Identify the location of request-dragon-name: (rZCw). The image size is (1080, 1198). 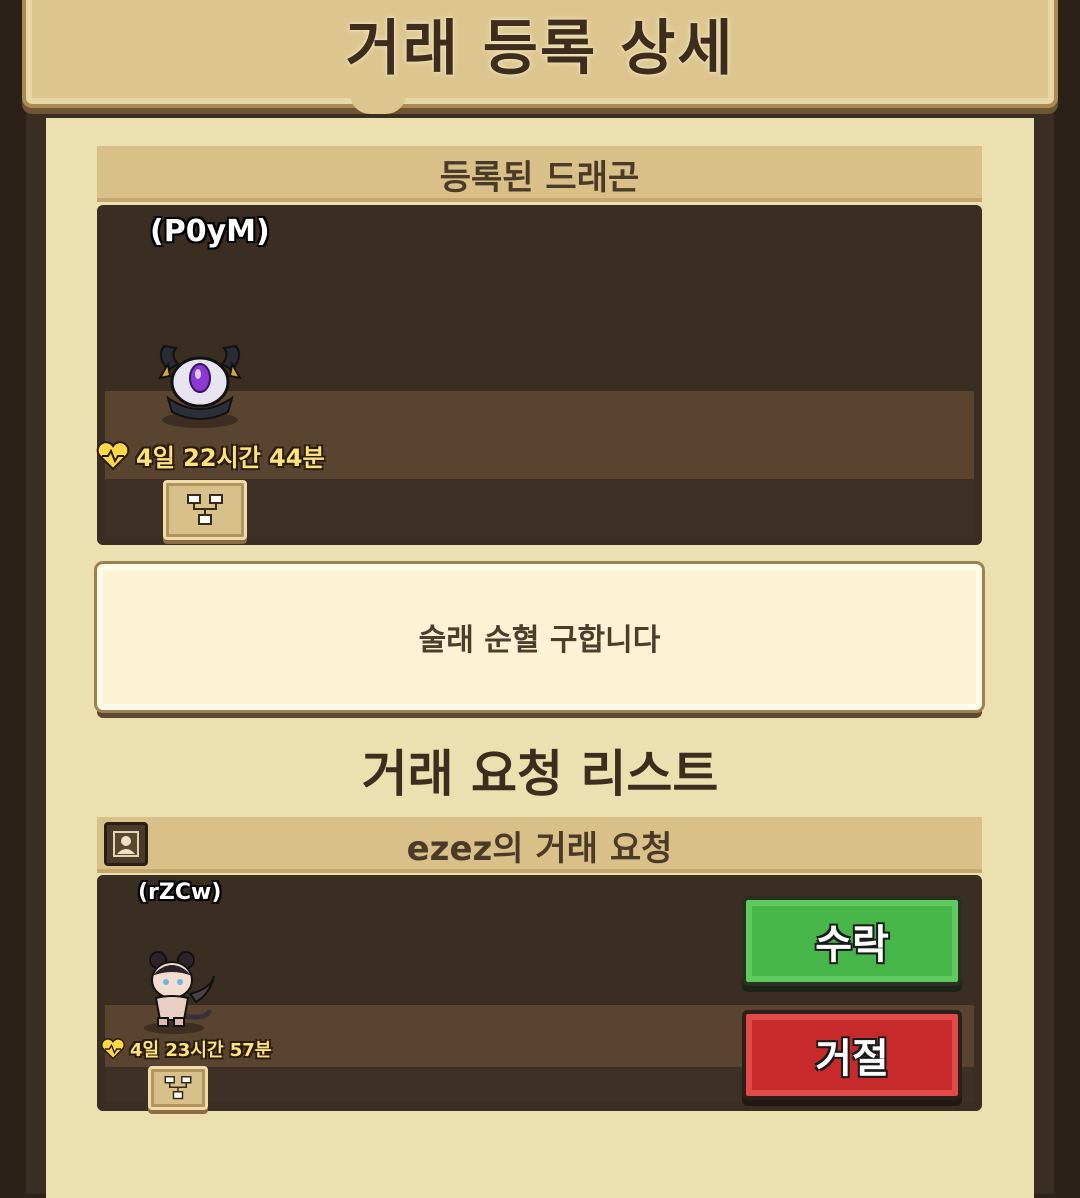
(180, 892).